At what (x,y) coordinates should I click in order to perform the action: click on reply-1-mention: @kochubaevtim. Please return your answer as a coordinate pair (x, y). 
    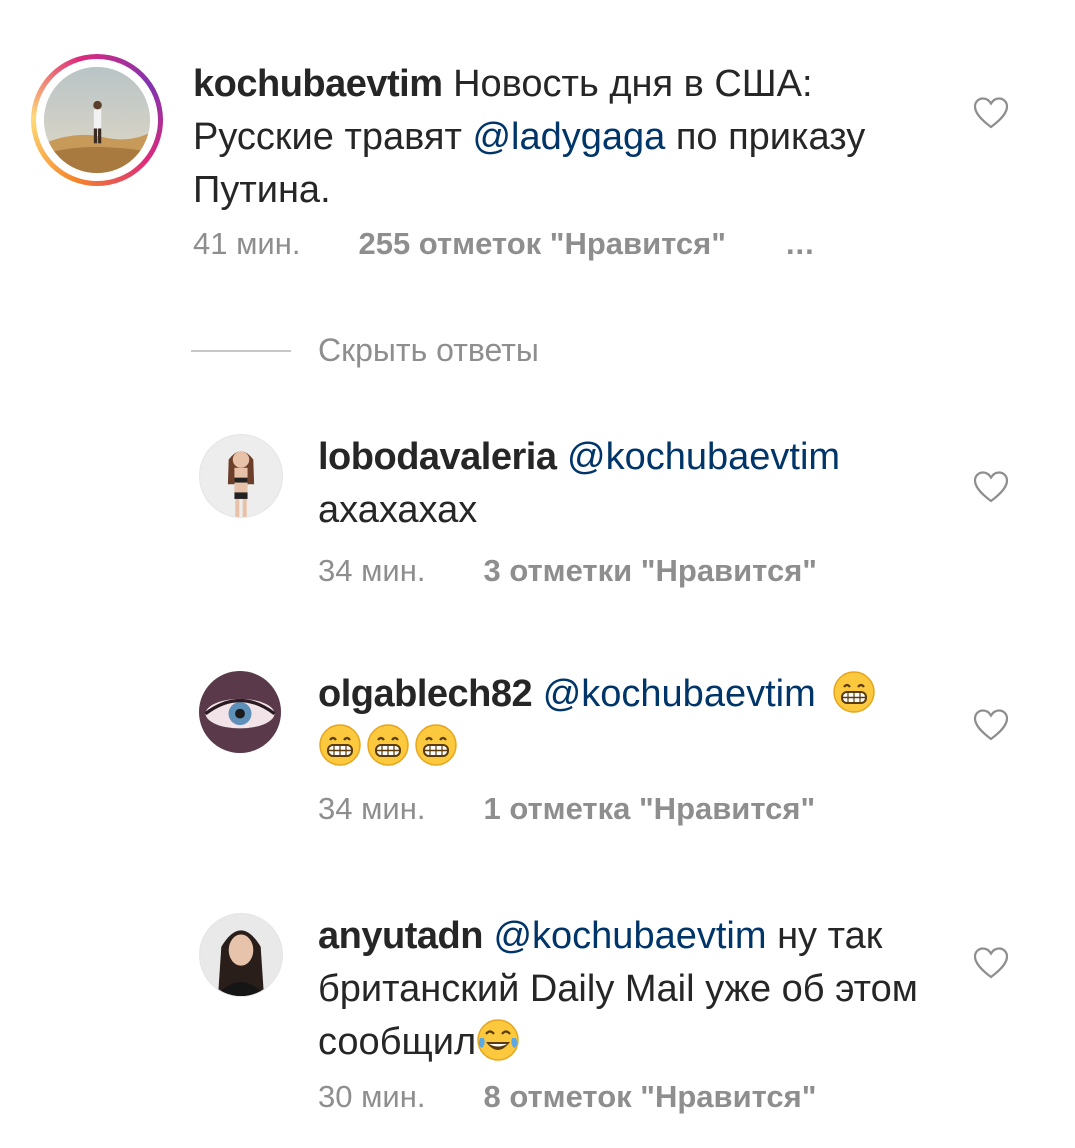
    Looking at the image, I should click on (703, 457).